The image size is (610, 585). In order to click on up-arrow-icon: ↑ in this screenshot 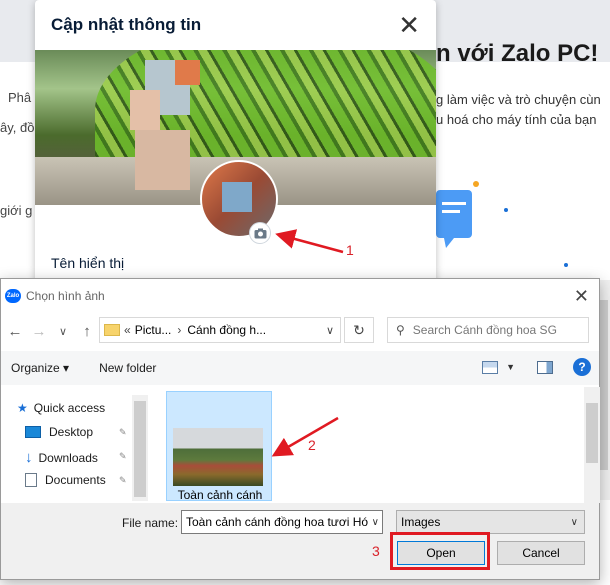, I will do `click(87, 331)`.